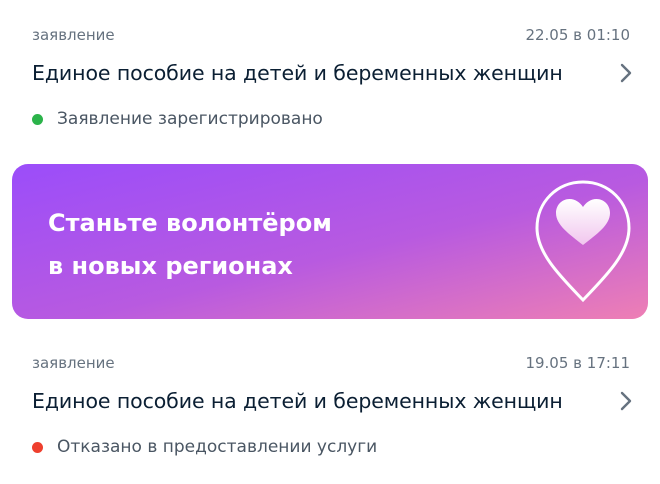 The image size is (660, 484). I want to click on banner-line-2: в новых регионах, so click(170, 266).